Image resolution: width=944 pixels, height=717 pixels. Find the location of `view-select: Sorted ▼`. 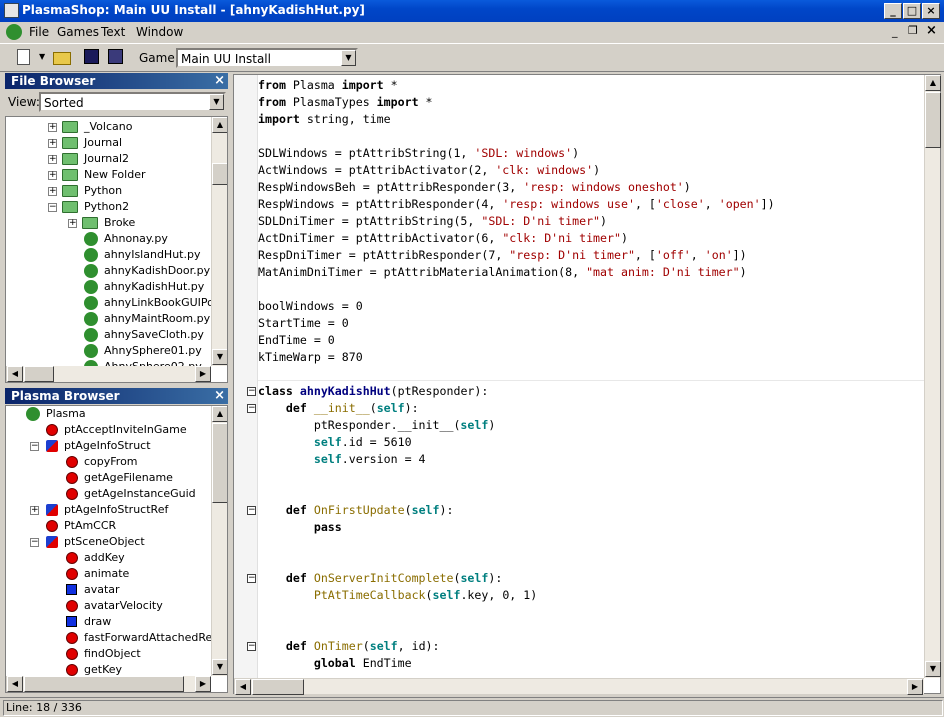

view-select: Sorted ▼ is located at coordinates (132, 102).